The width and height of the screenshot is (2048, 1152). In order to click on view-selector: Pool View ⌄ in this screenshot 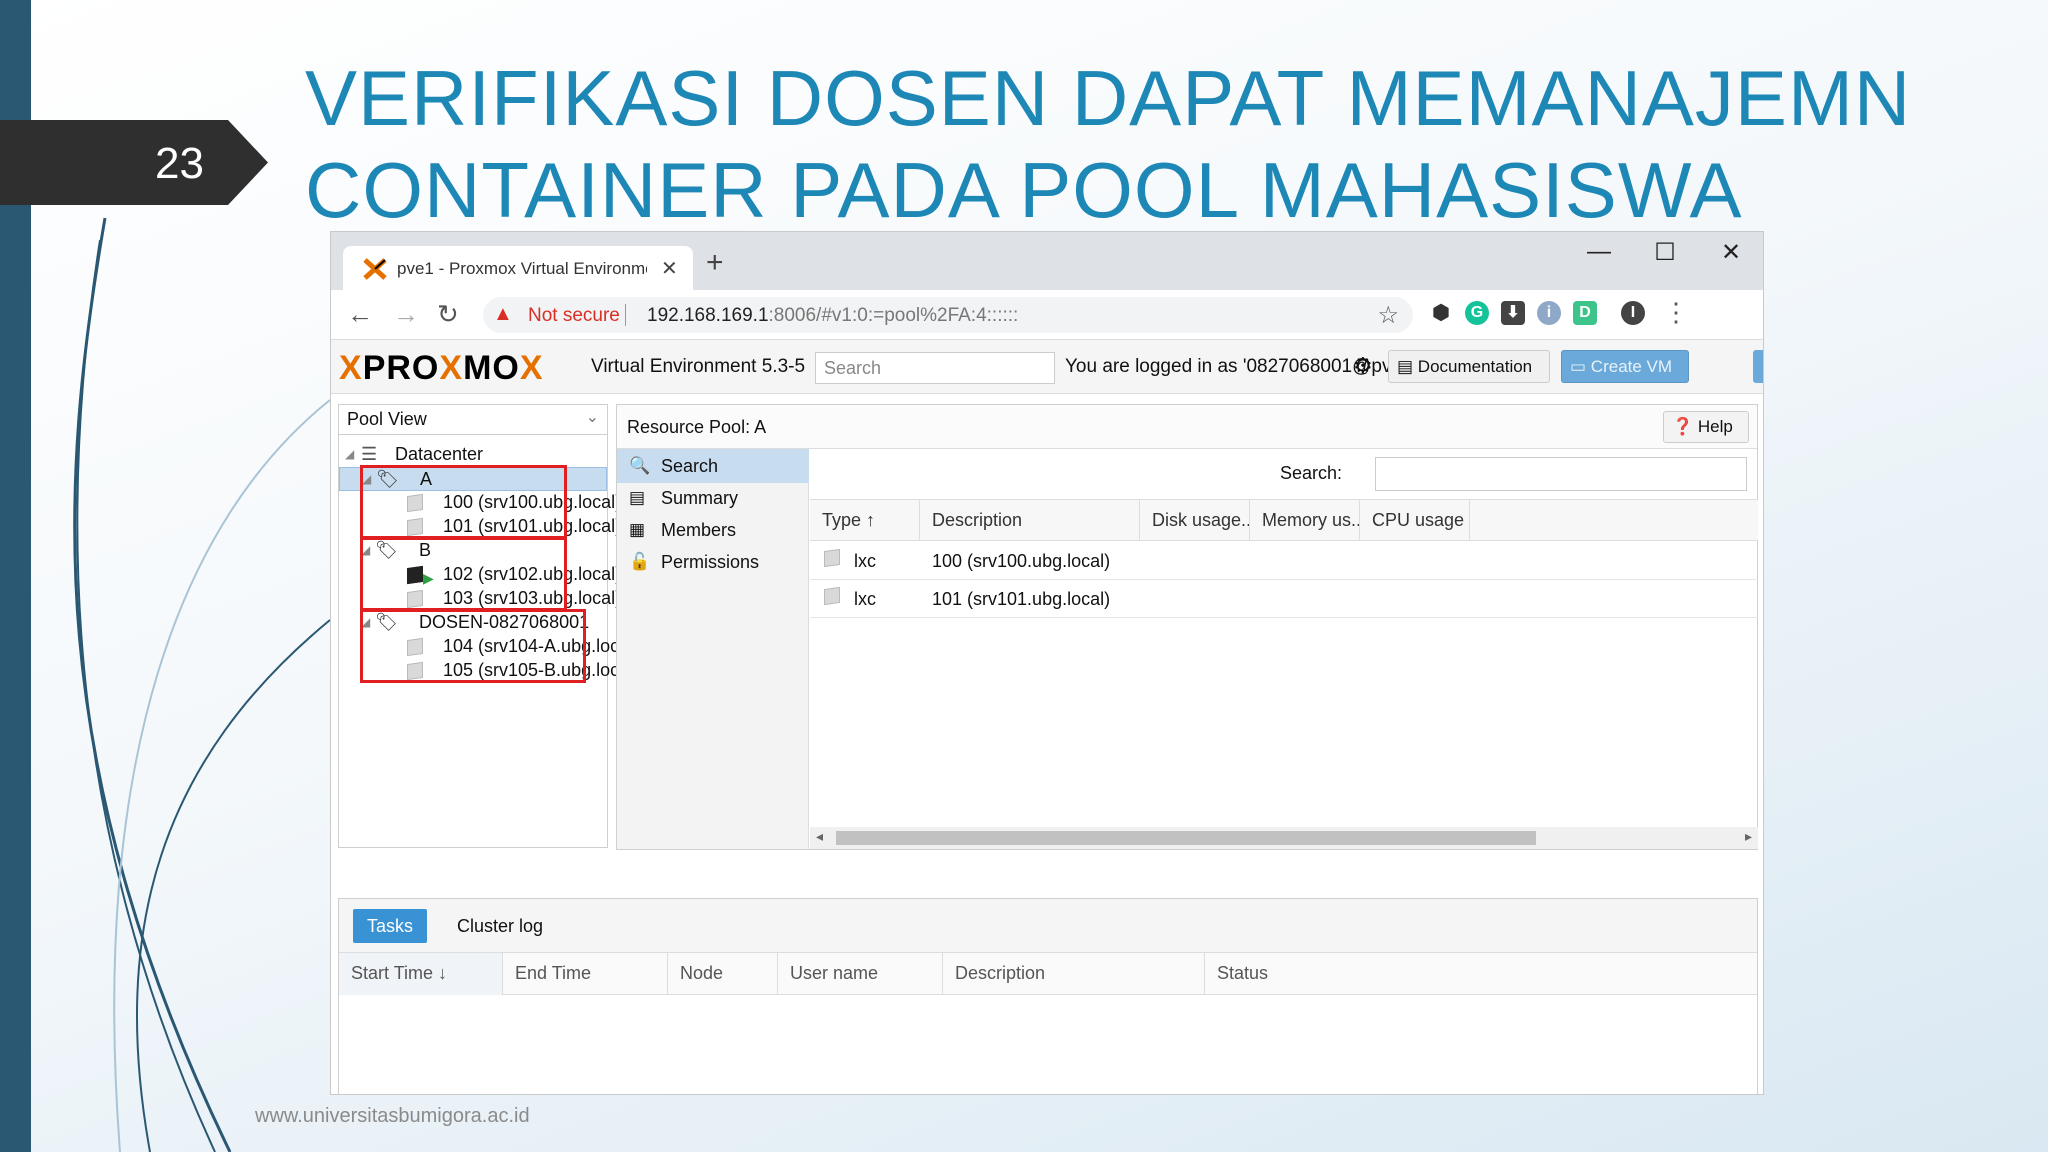, I will do `click(473, 420)`.